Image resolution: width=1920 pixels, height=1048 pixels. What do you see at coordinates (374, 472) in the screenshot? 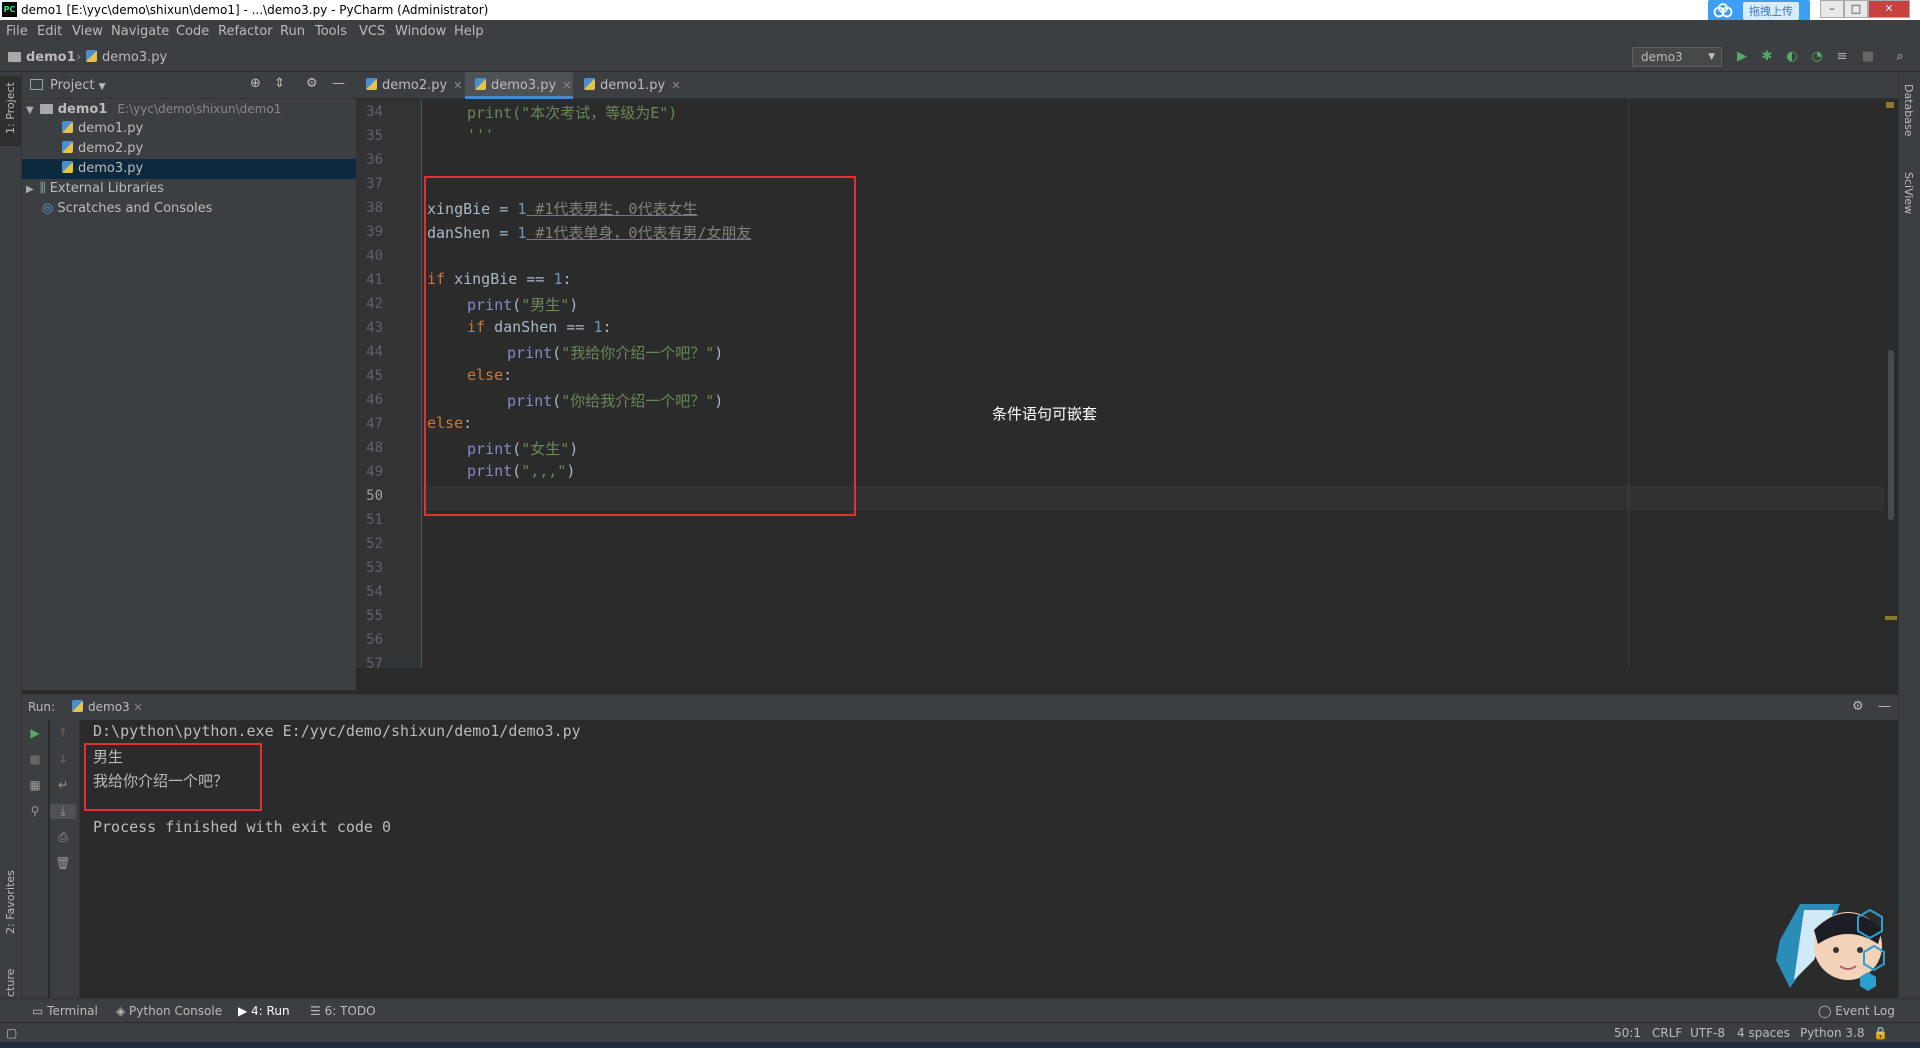
I see `line-number: 49` at bounding box center [374, 472].